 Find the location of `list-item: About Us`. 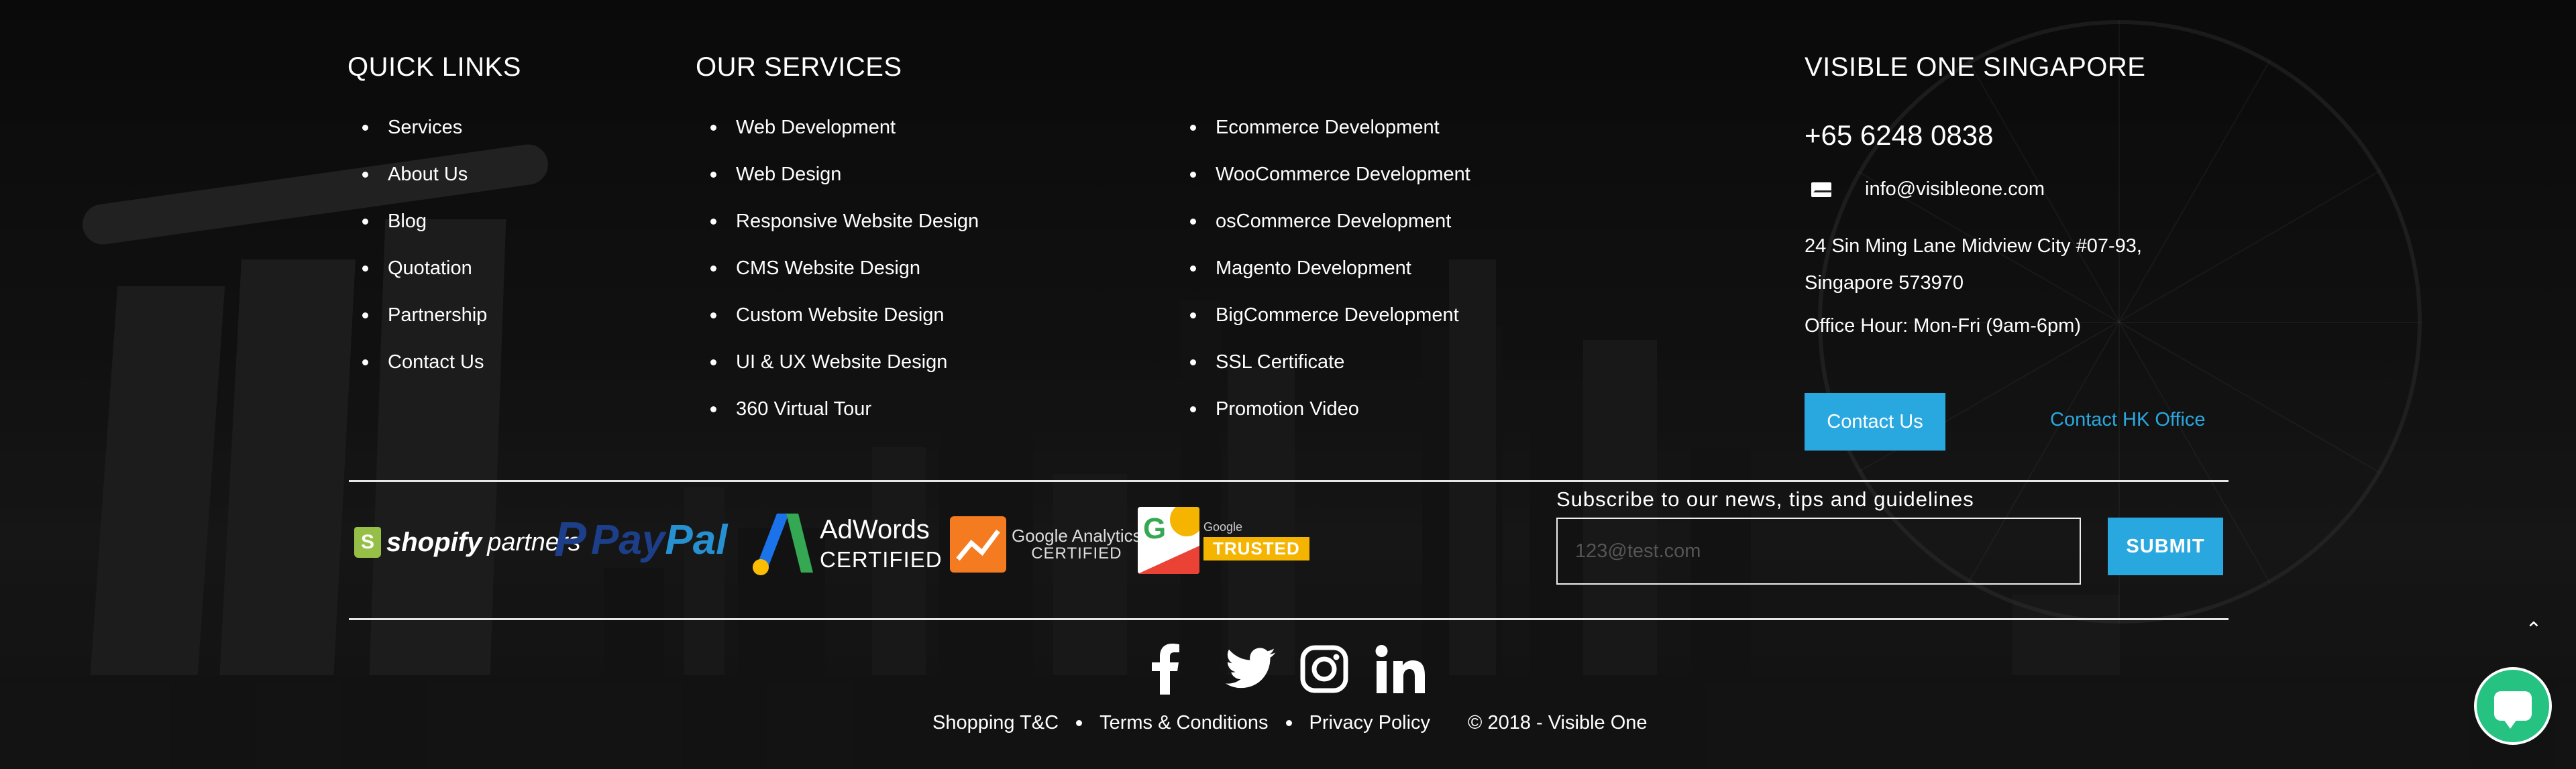

list-item: About Us is located at coordinates (417, 174).